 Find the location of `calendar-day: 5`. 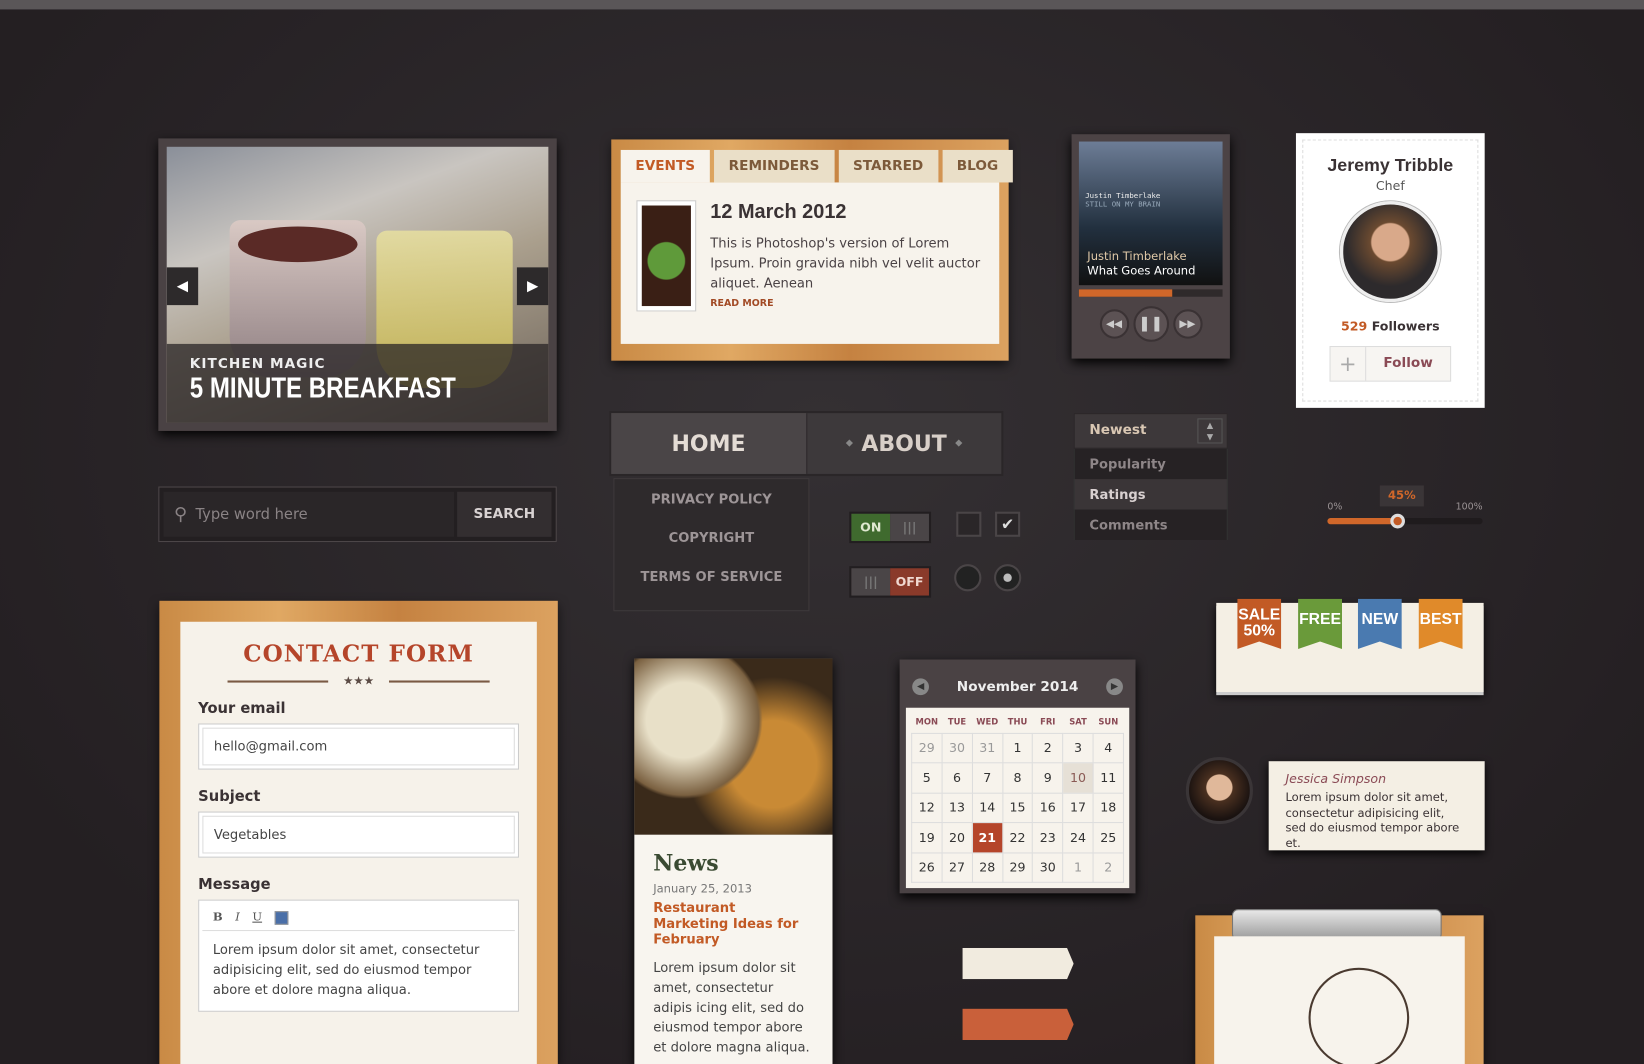

calendar-day: 5 is located at coordinates (927, 778).